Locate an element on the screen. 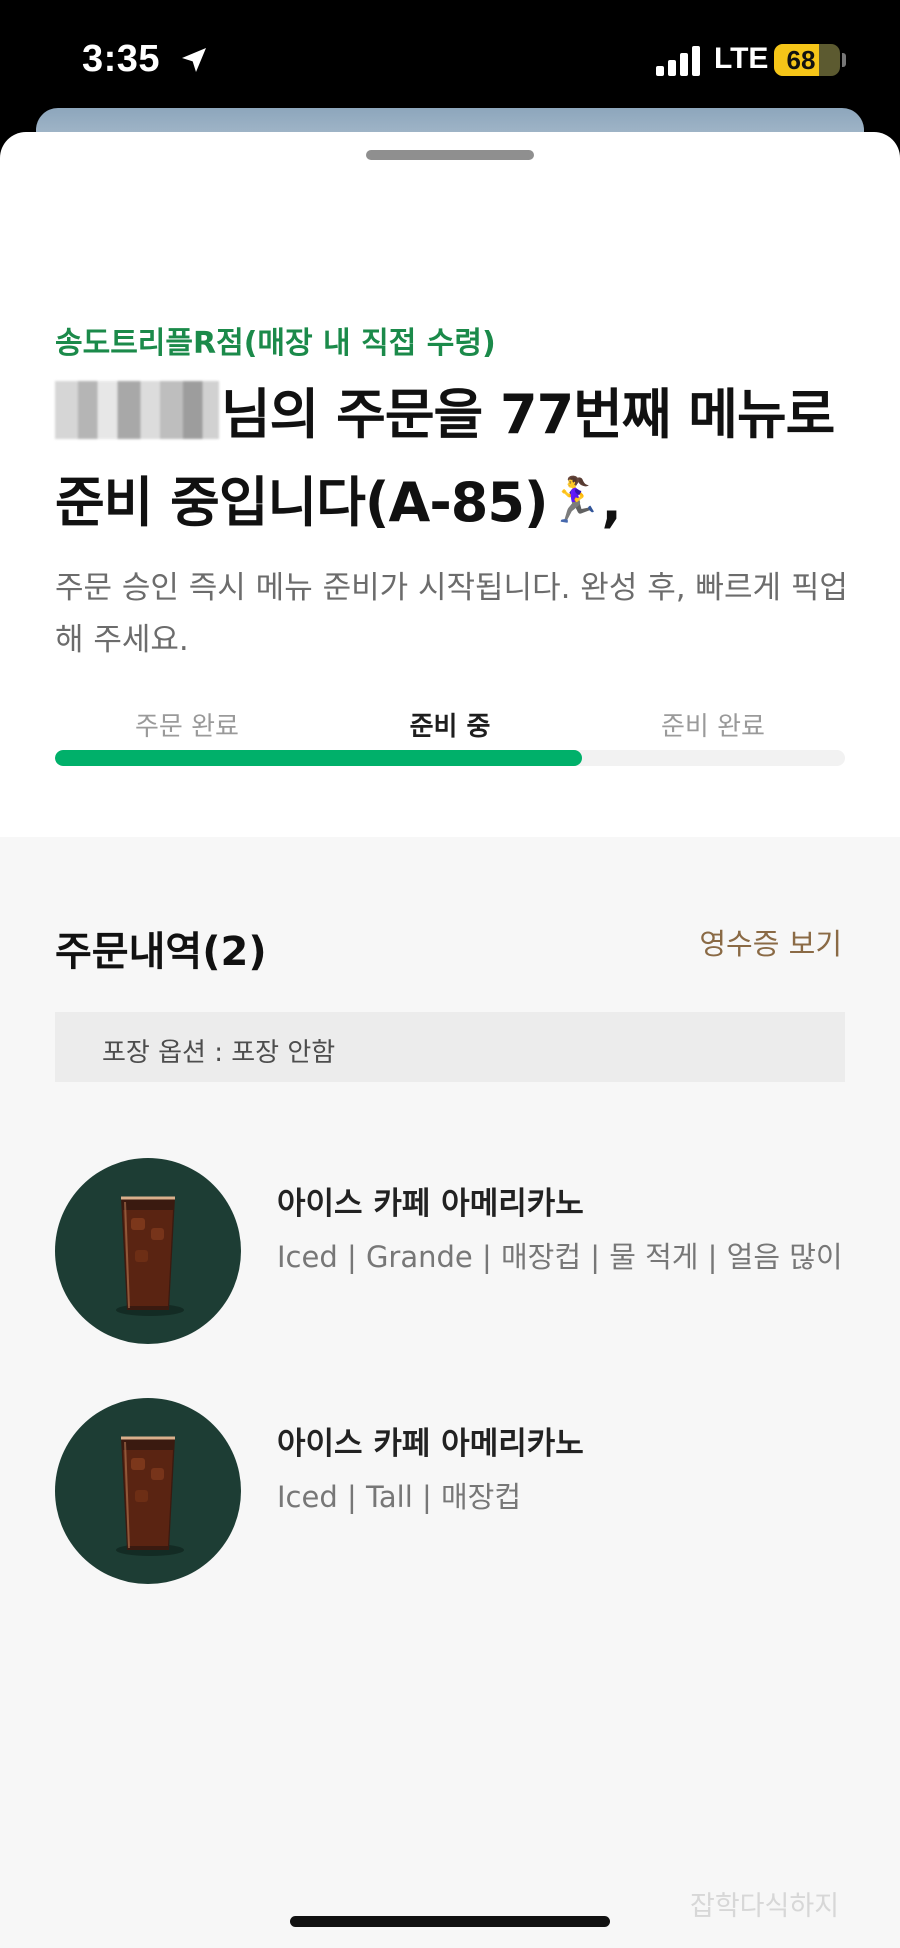 Image resolution: width=900 pixels, height=1948 pixels. battery-percent: 68 is located at coordinates (801, 60).